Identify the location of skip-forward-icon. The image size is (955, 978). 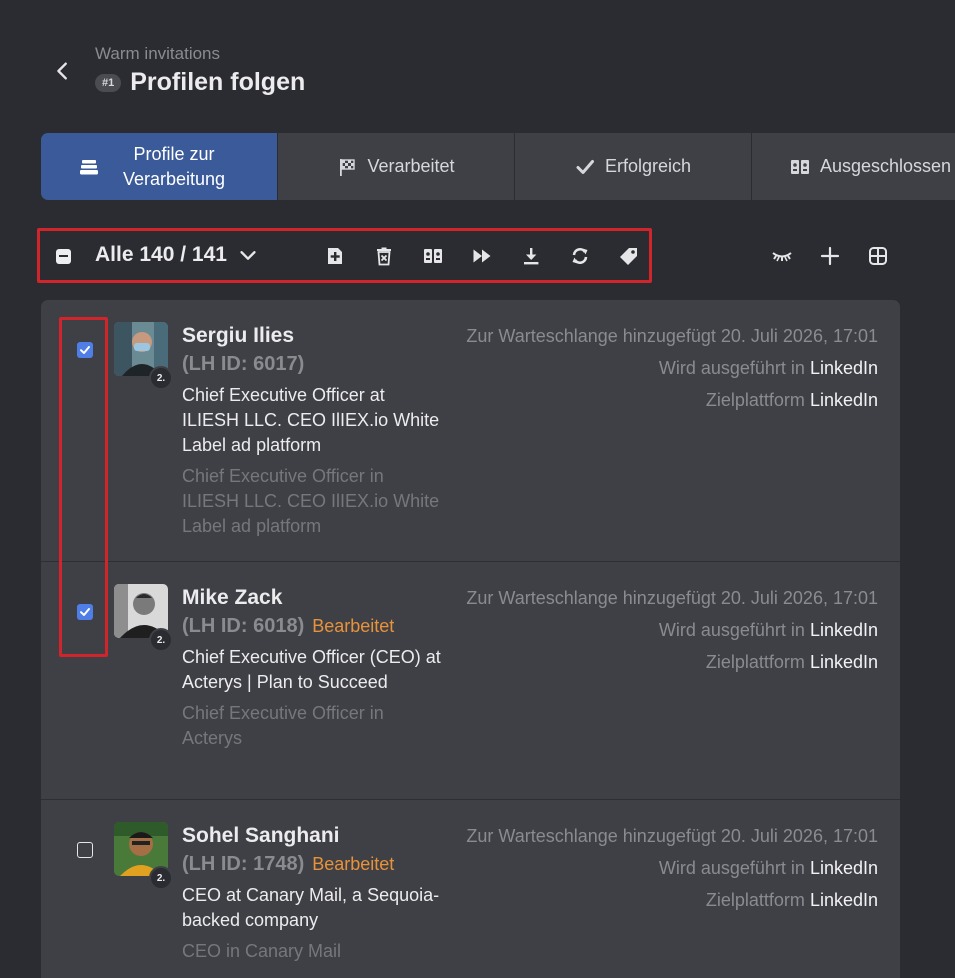
(481, 256).